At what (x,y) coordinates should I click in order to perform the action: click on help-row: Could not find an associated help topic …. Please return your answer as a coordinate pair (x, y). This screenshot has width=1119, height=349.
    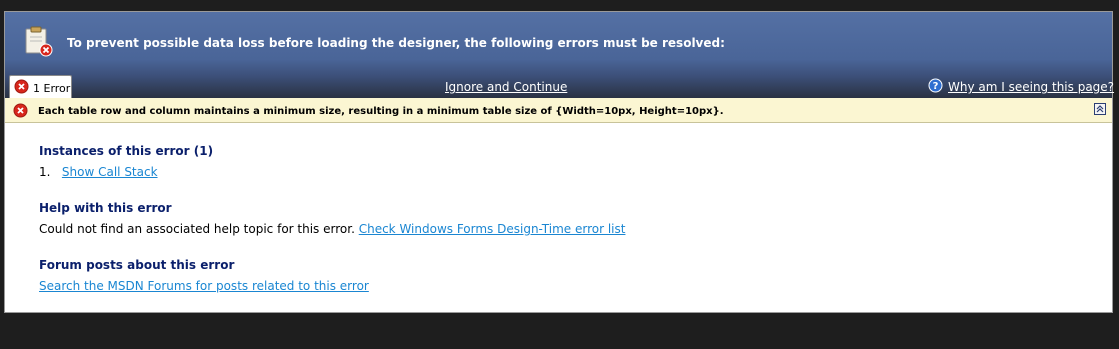
    Looking at the image, I should click on (332, 229).